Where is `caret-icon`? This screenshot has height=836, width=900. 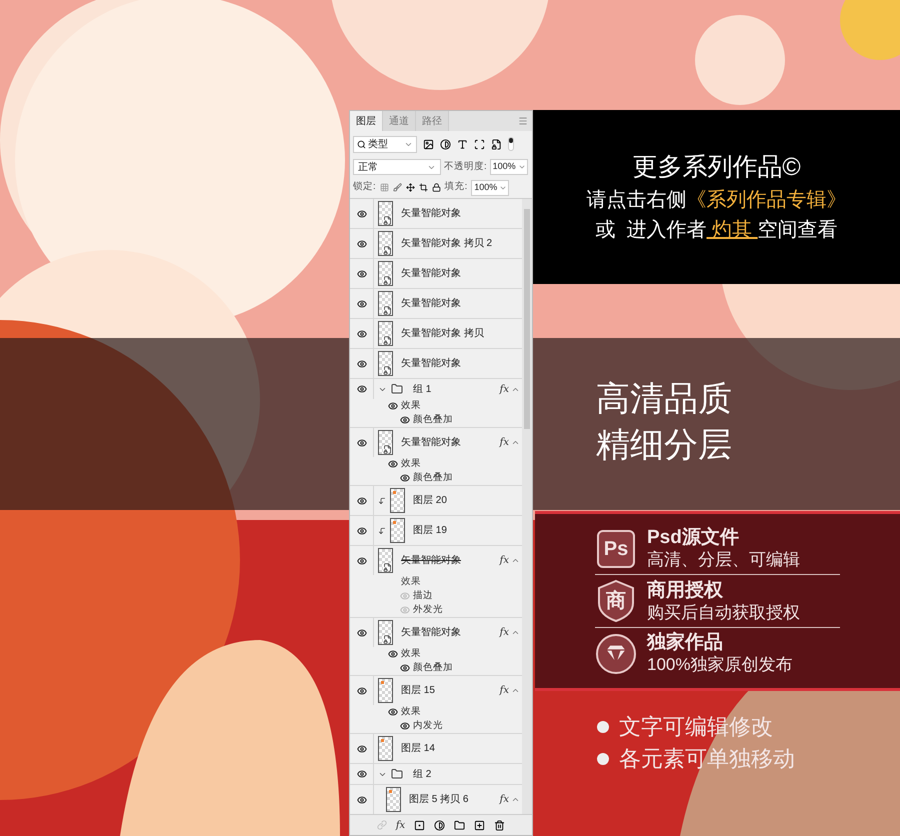 caret-icon is located at coordinates (522, 167).